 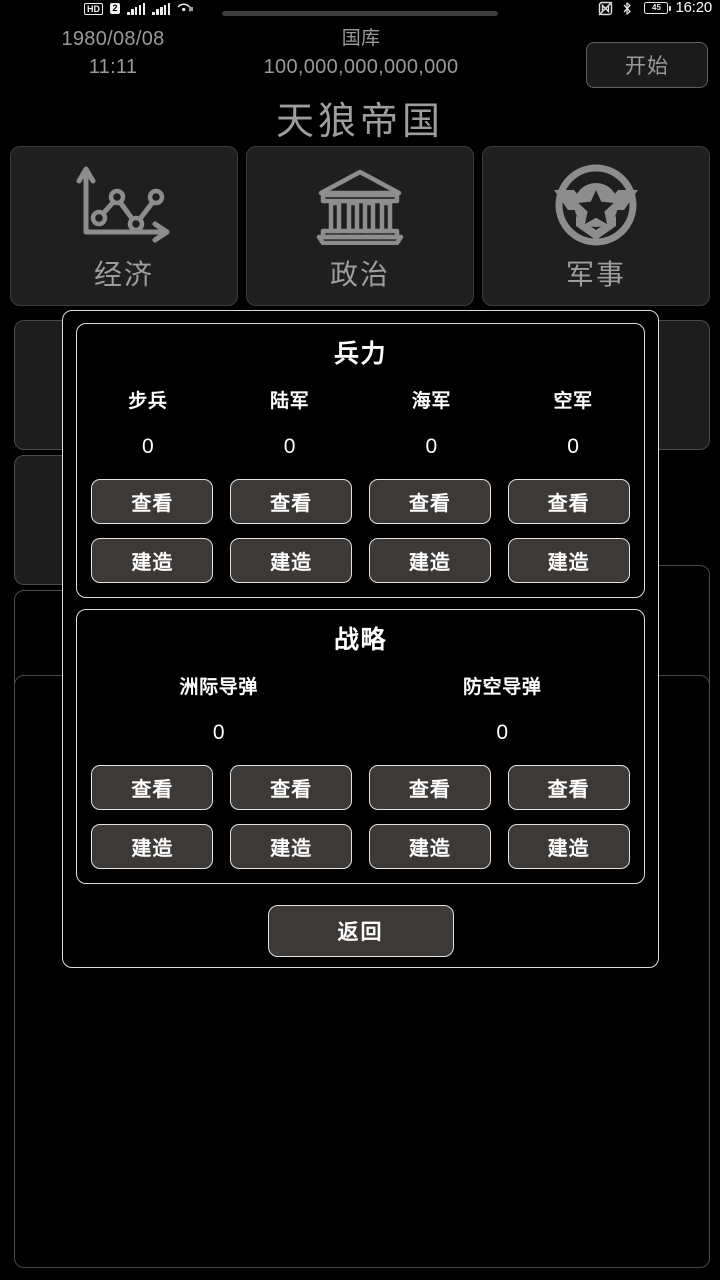 I want to click on build-button-strategy-2: 建造, so click(x=291, y=846).